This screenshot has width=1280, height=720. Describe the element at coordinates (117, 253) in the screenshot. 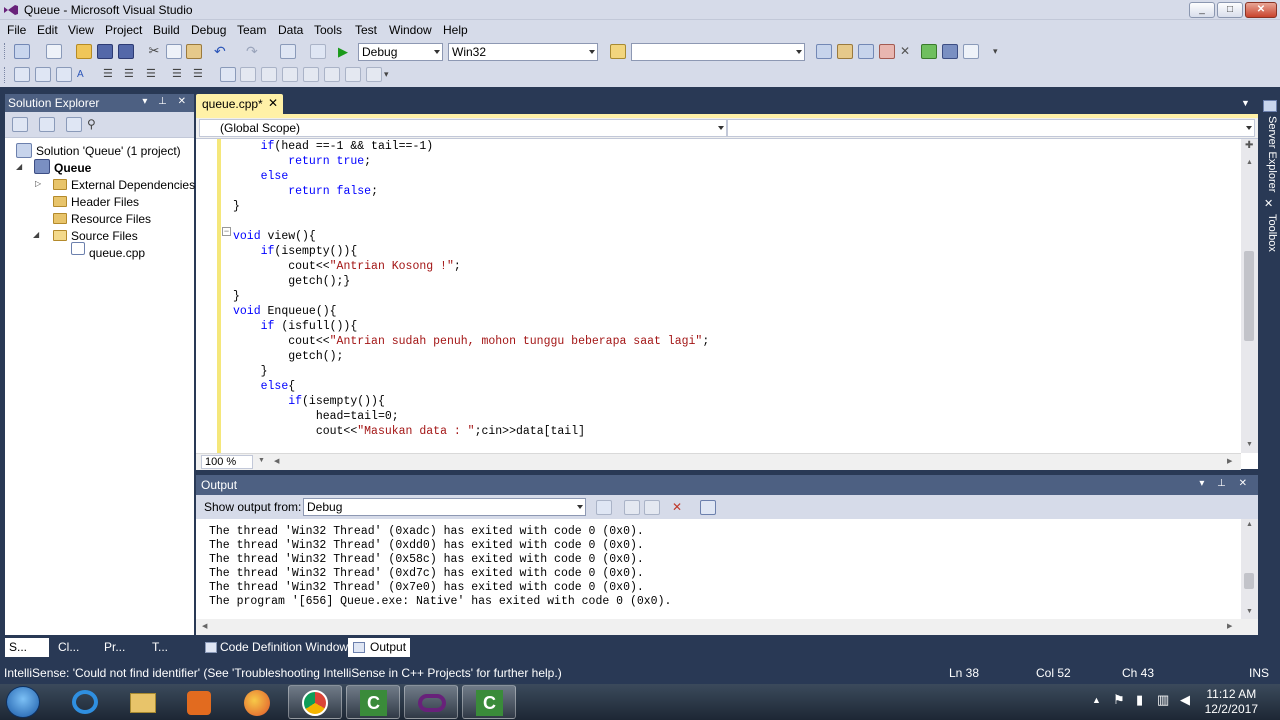

I see `tree-queue-cpp: queue.cpp` at that location.